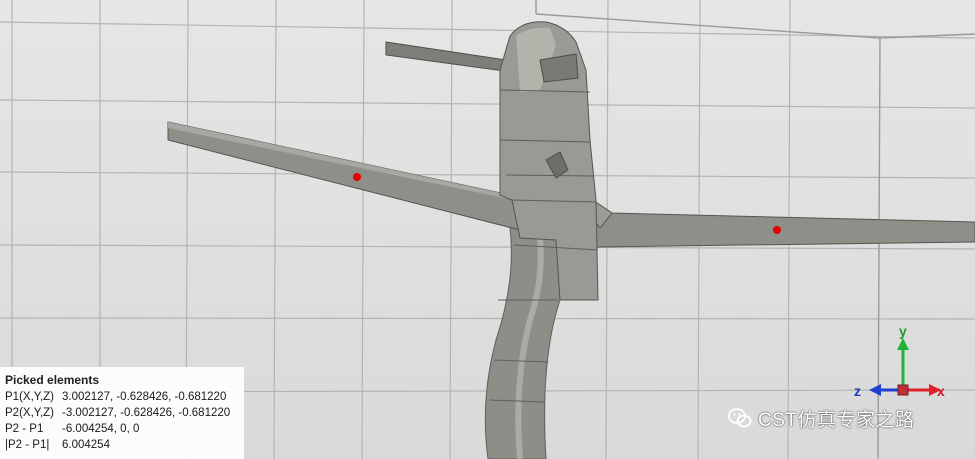 This screenshot has width=975, height=459. I want to click on wechat-icon, so click(740, 418).